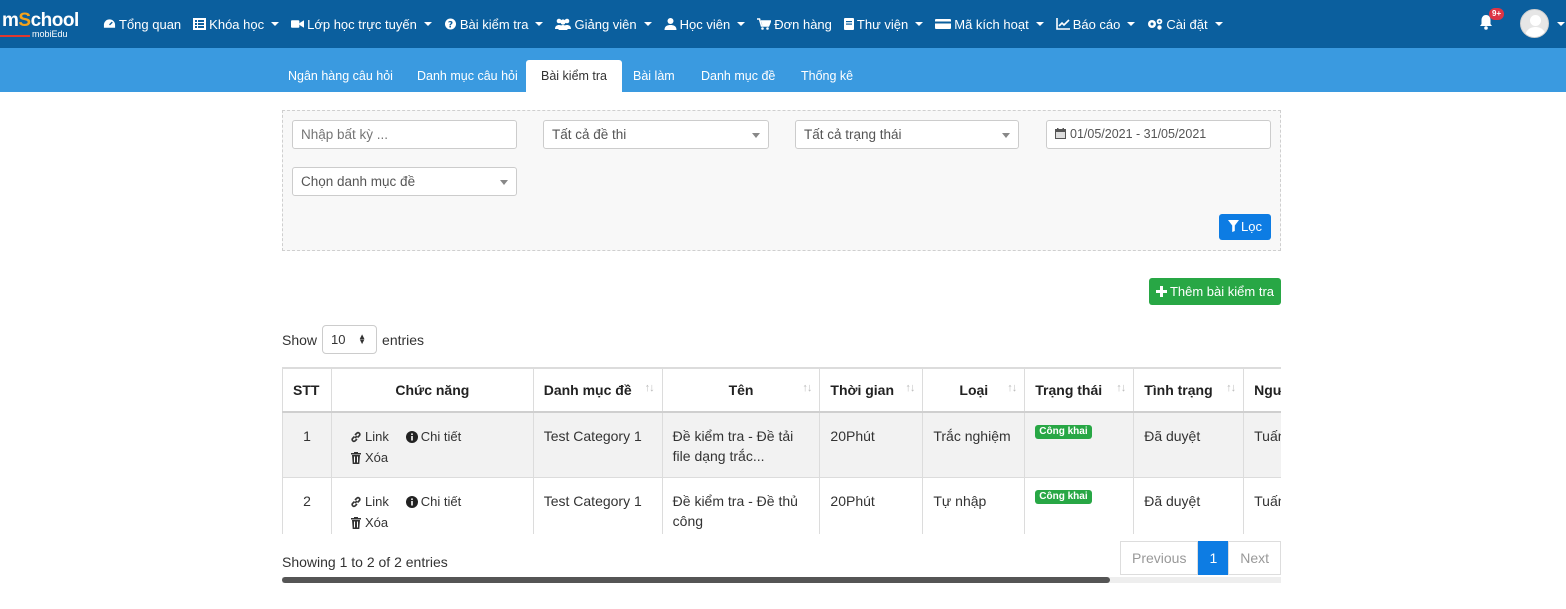 The height and width of the screenshot is (609, 1566). What do you see at coordinates (1062, 24) in the screenshot?
I see `chart-icon` at bounding box center [1062, 24].